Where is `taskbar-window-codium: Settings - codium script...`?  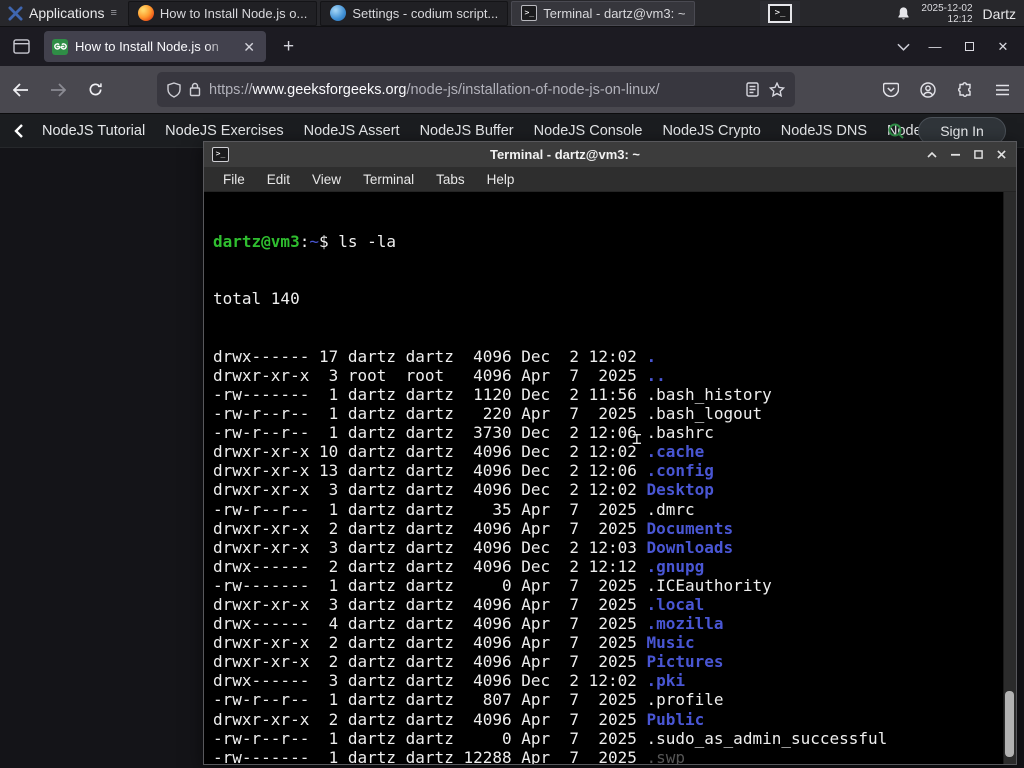
taskbar-window-codium: Settings - codium script... is located at coordinates (414, 13).